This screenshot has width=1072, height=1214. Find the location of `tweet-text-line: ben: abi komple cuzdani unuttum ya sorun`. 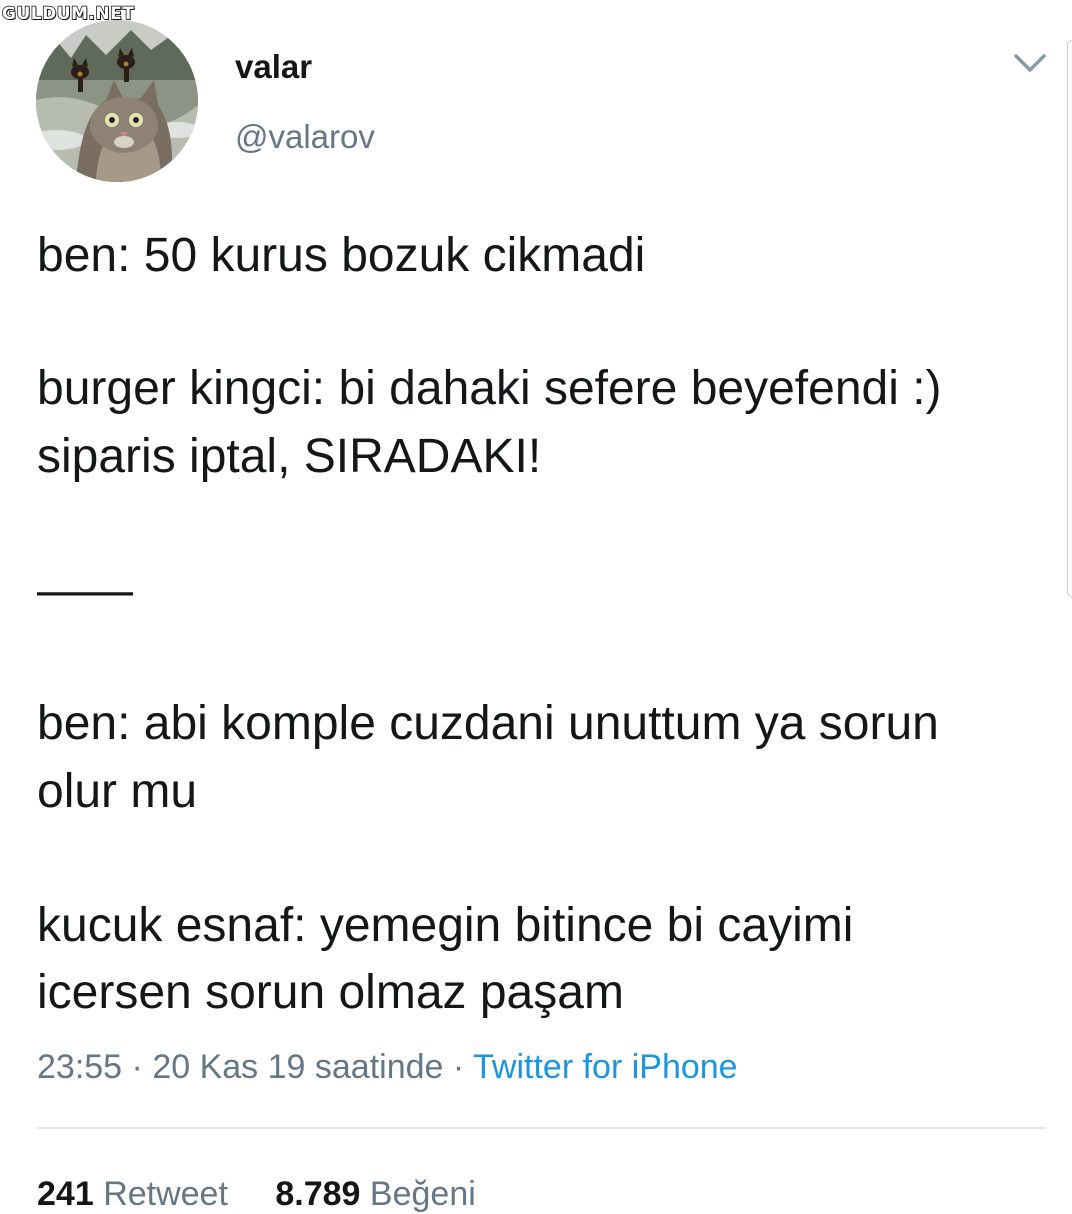

tweet-text-line: ben: abi komple cuzdani unuttum ya sorun is located at coordinates (488, 723).